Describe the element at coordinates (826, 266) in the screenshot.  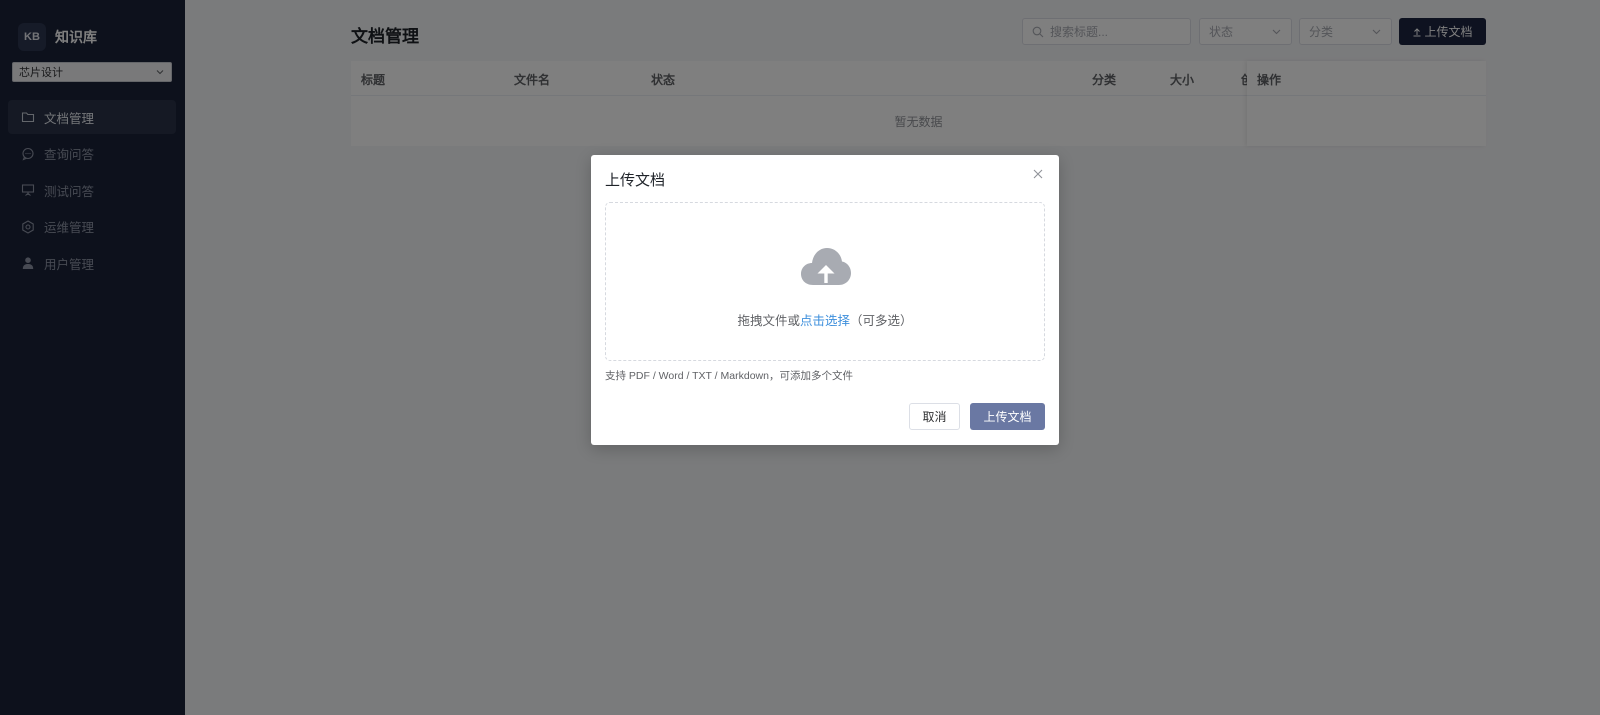
I see `cloud-upload-icon` at that location.